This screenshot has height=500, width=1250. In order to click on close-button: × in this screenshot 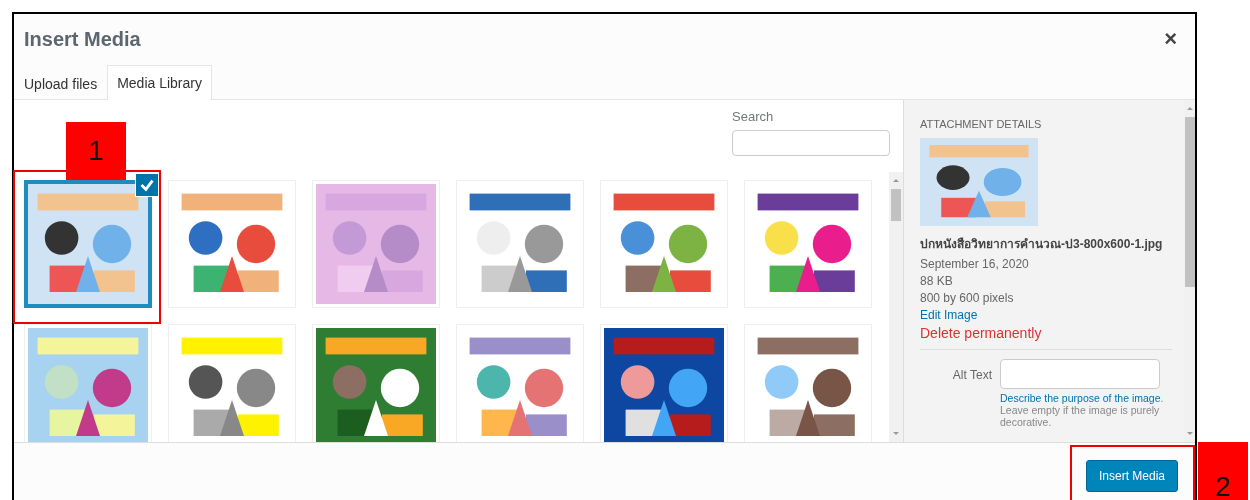, I will do `click(1170, 39)`.